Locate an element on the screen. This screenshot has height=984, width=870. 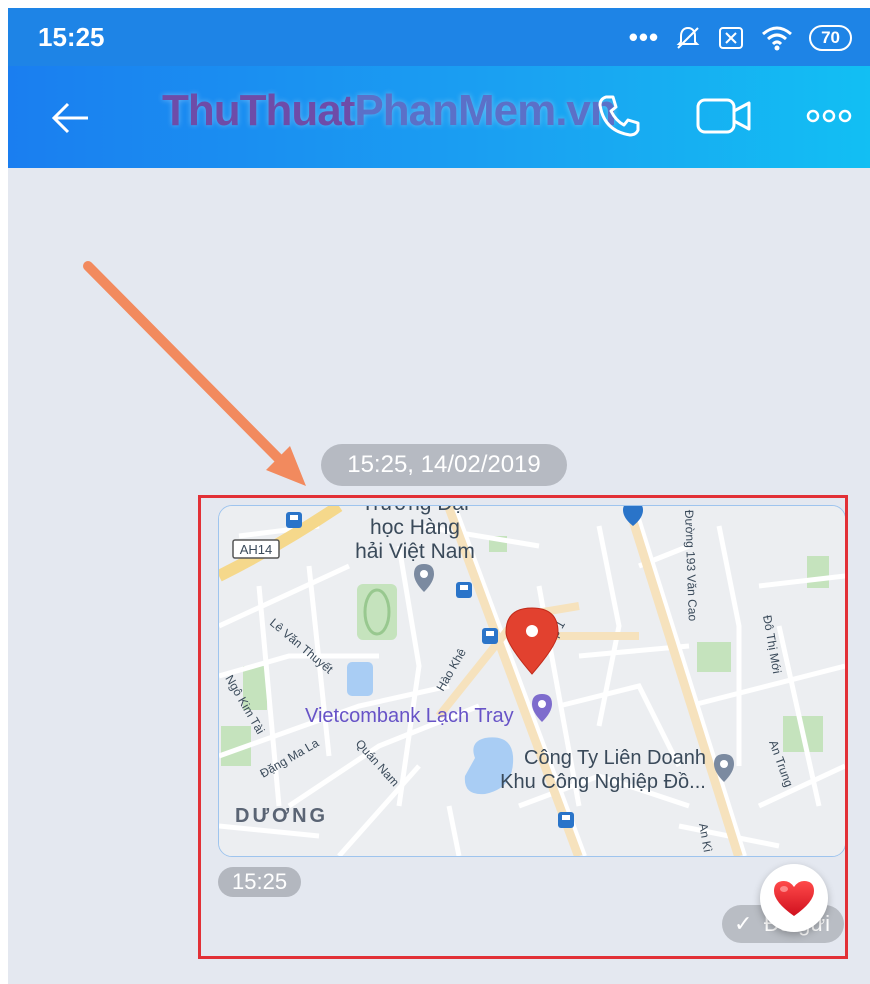
annotation-arrow-icon is located at coordinates (194, 373).